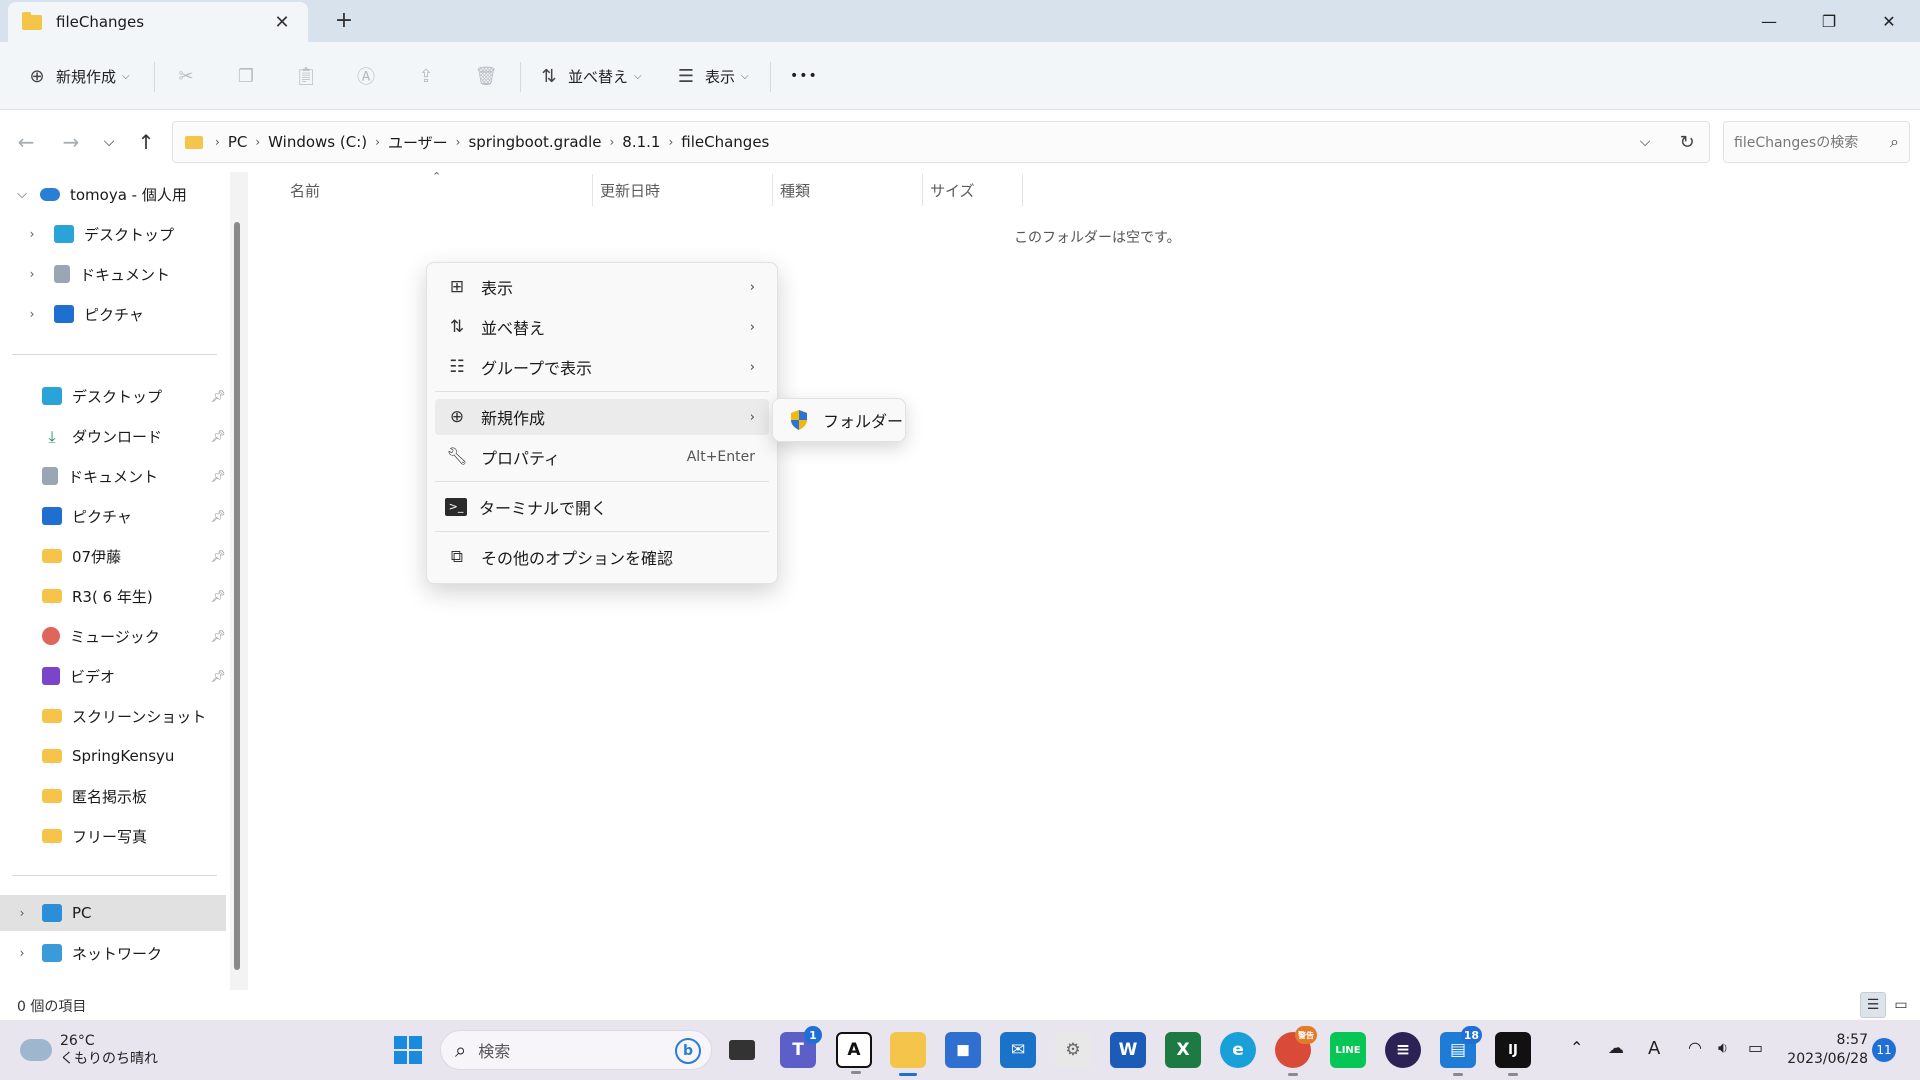 This screenshot has width=1920, height=1080. What do you see at coordinates (1687, 142) in the screenshot?
I see `refresh-button: ↻` at bounding box center [1687, 142].